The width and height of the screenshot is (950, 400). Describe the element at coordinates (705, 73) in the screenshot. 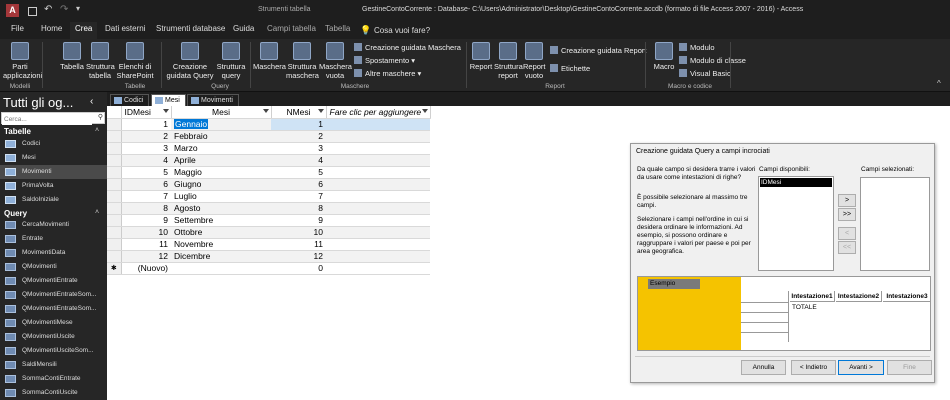

I see `visual-basic-button: Visual Basic` at that location.